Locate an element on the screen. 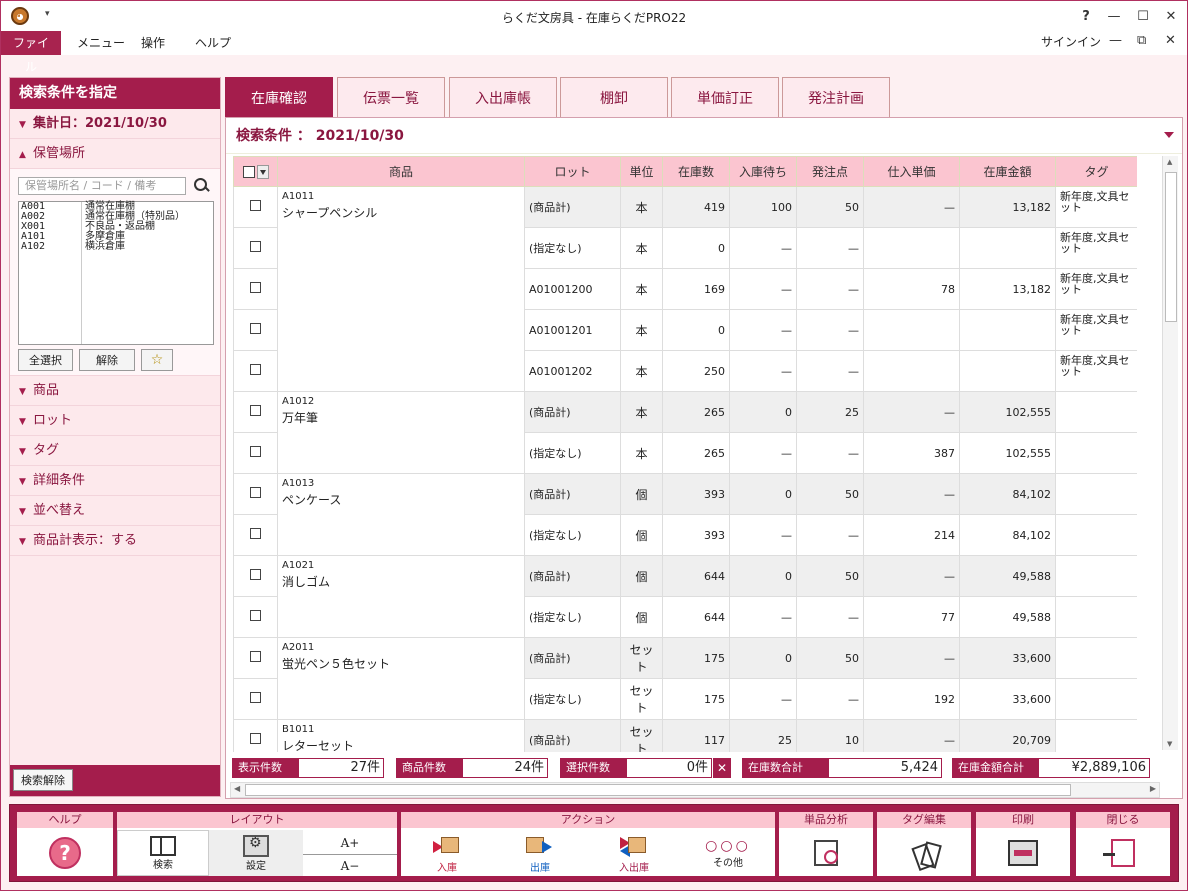  minimize-button: — is located at coordinates (1114, 16).